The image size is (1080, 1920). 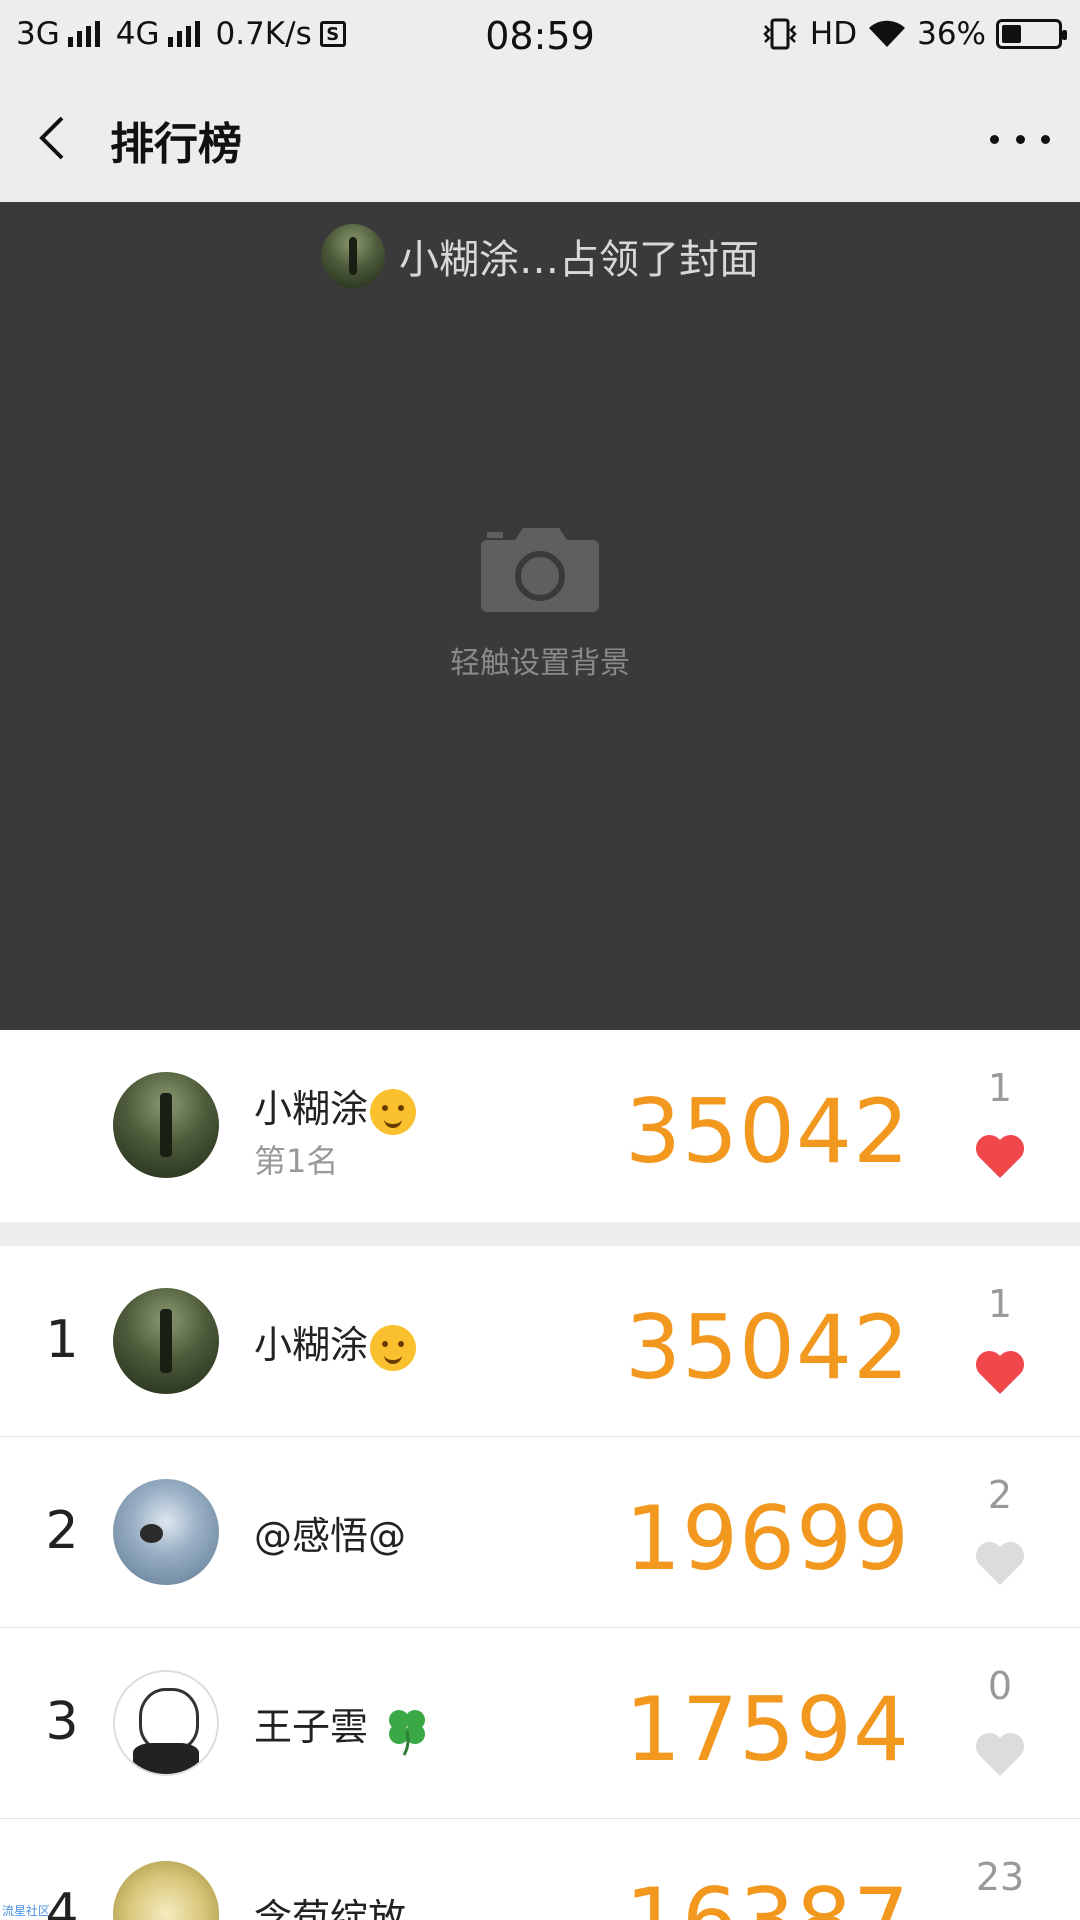 I want to click on rank-number: 1, so click(x=62, y=1340).